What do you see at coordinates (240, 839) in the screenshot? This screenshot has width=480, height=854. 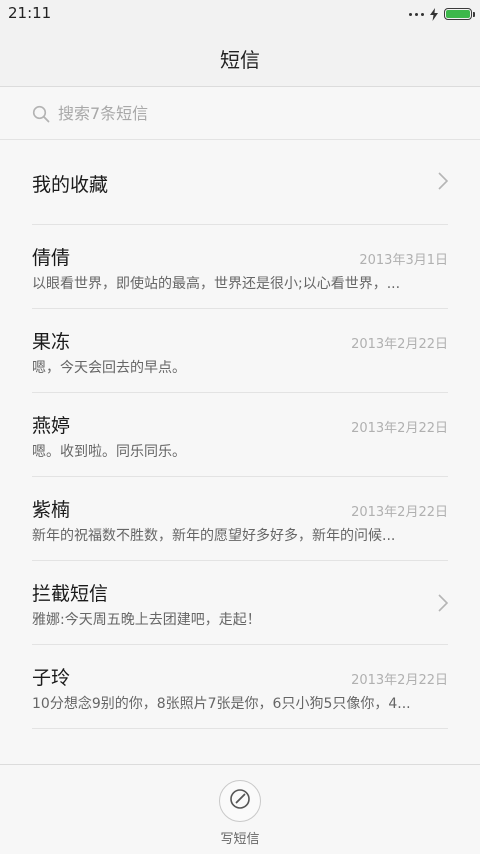 I see `compose-label: 写短信` at bounding box center [240, 839].